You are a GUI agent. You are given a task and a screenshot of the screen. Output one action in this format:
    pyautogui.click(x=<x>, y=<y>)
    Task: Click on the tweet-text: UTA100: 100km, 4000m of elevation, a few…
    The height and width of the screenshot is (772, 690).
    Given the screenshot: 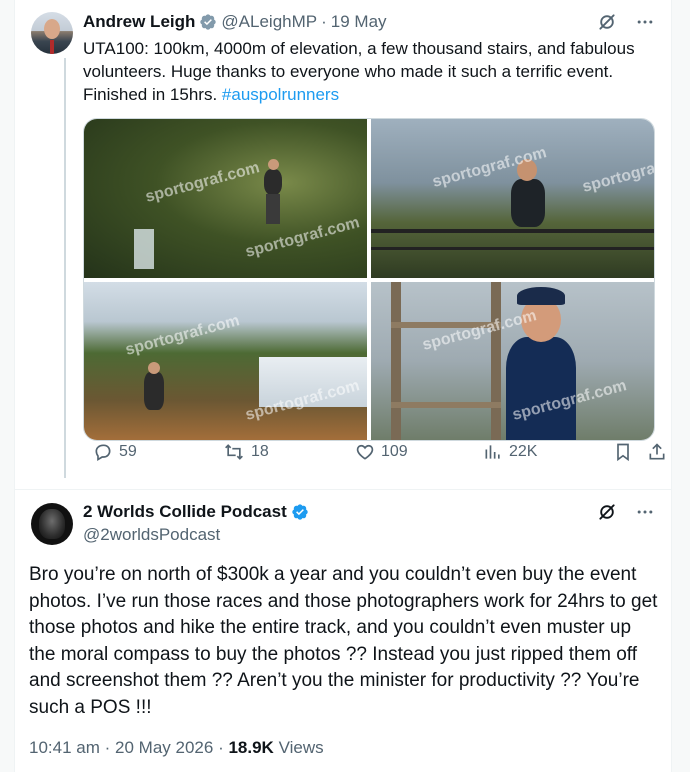 What is the action you would take?
    pyautogui.click(x=363, y=71)
    